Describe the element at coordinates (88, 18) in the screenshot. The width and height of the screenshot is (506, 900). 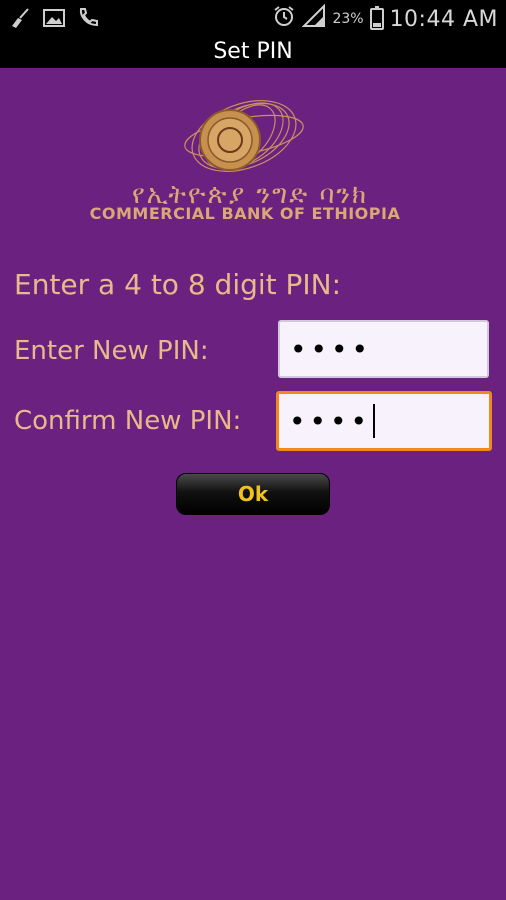
I see `missed-call-icon` at that location.